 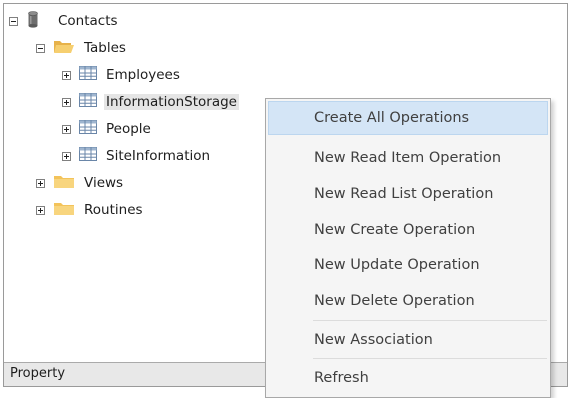 I want to click on property-label: Property, so click(x=38, y=373).